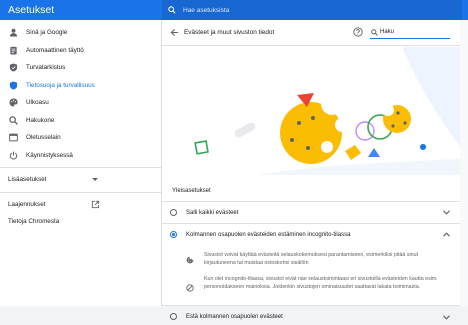 The height and width of the screenshot is (325, 468). Describe the element at coordinates (234, 317) in the screenshot. I see `option-label: Estä kolmannen osapuolen evästeet` at that location.